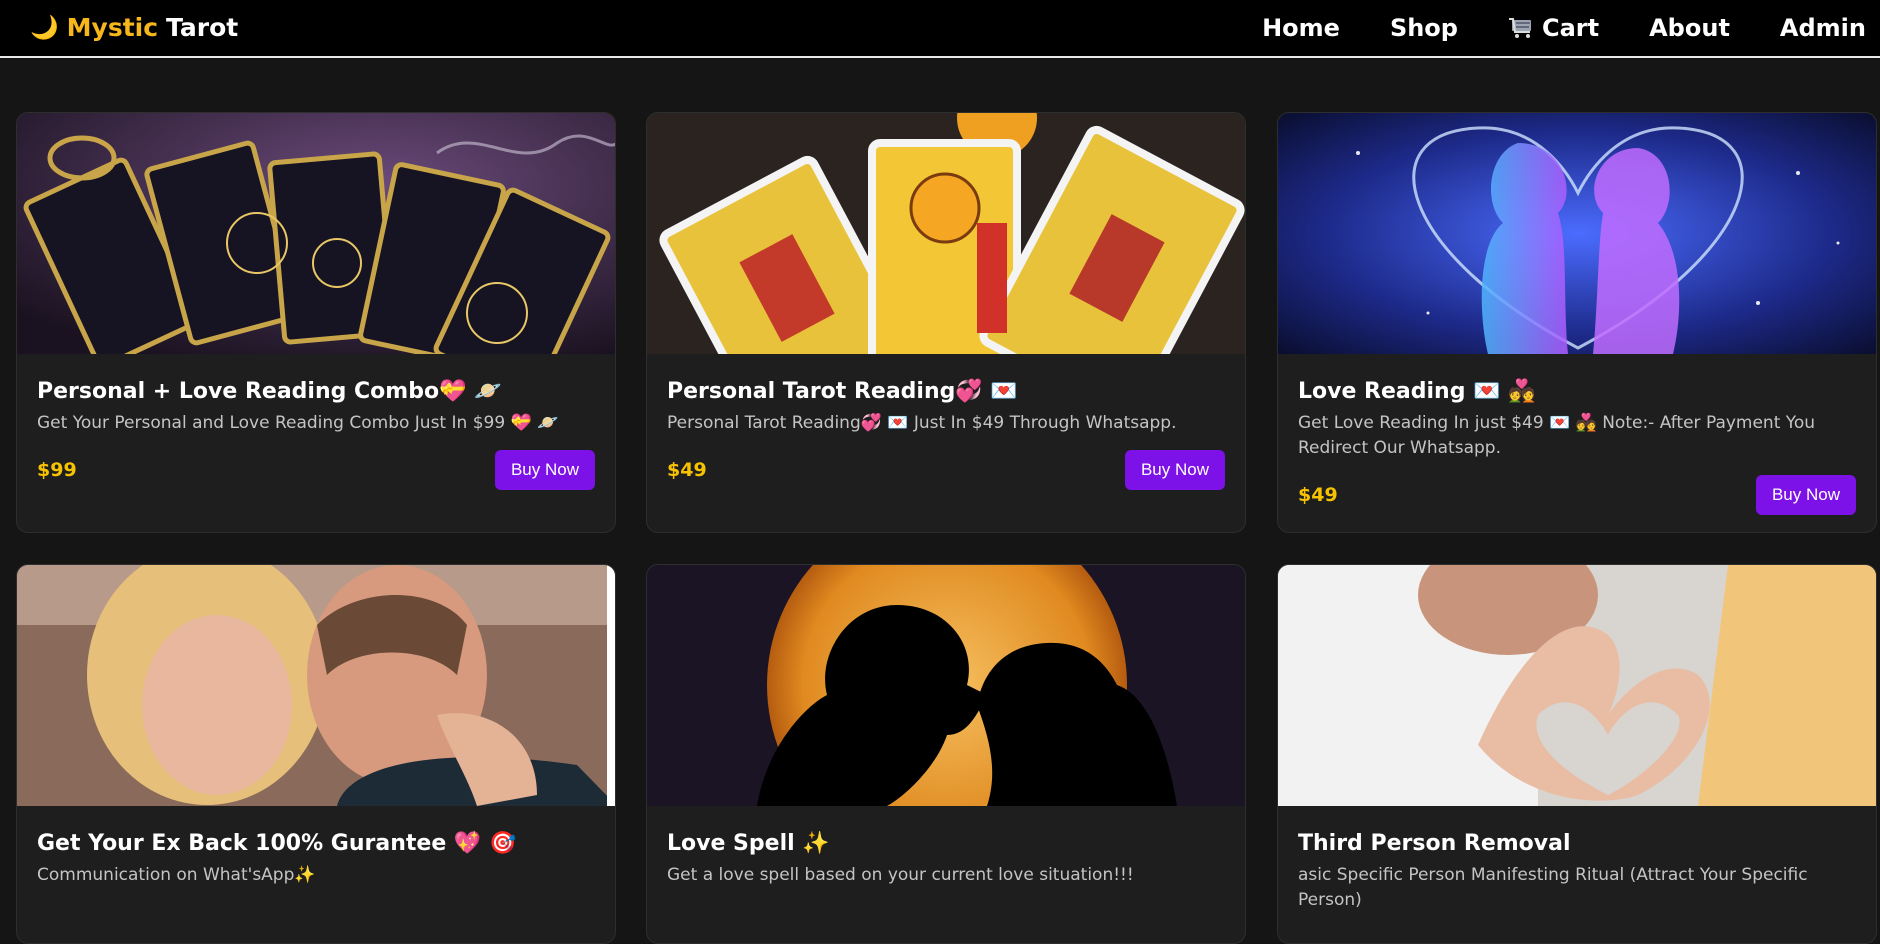 The width and height of the screenshot is (1880, 944). I want to click on brand-logo: 🌙 Mystic Tarot, so click(134, 27).